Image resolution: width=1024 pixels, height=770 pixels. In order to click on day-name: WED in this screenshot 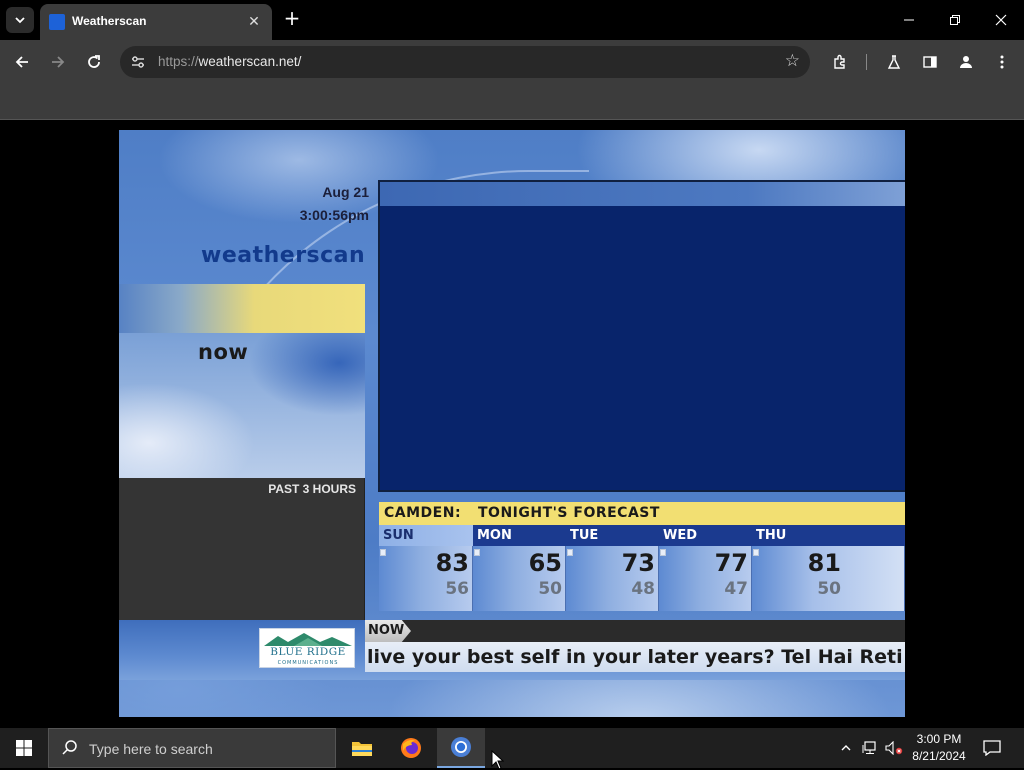, I will do `click(680, 535)`.